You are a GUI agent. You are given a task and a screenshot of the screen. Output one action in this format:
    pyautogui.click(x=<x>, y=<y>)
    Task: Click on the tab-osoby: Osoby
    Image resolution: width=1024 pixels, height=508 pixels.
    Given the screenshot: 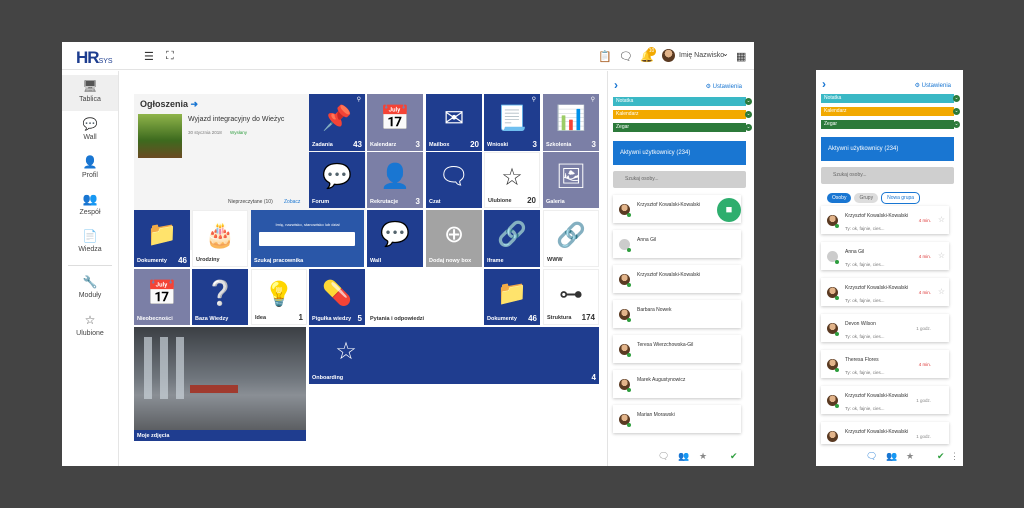 What is the action you would take?
    pyautogui.click(x=839, y=198)
    